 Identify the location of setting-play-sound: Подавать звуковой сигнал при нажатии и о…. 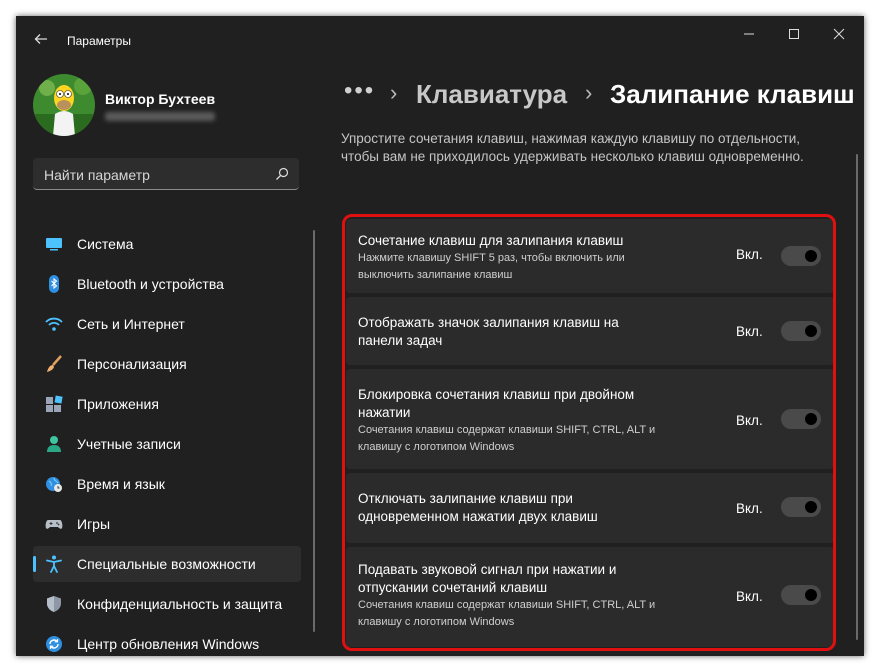
(590, 597).